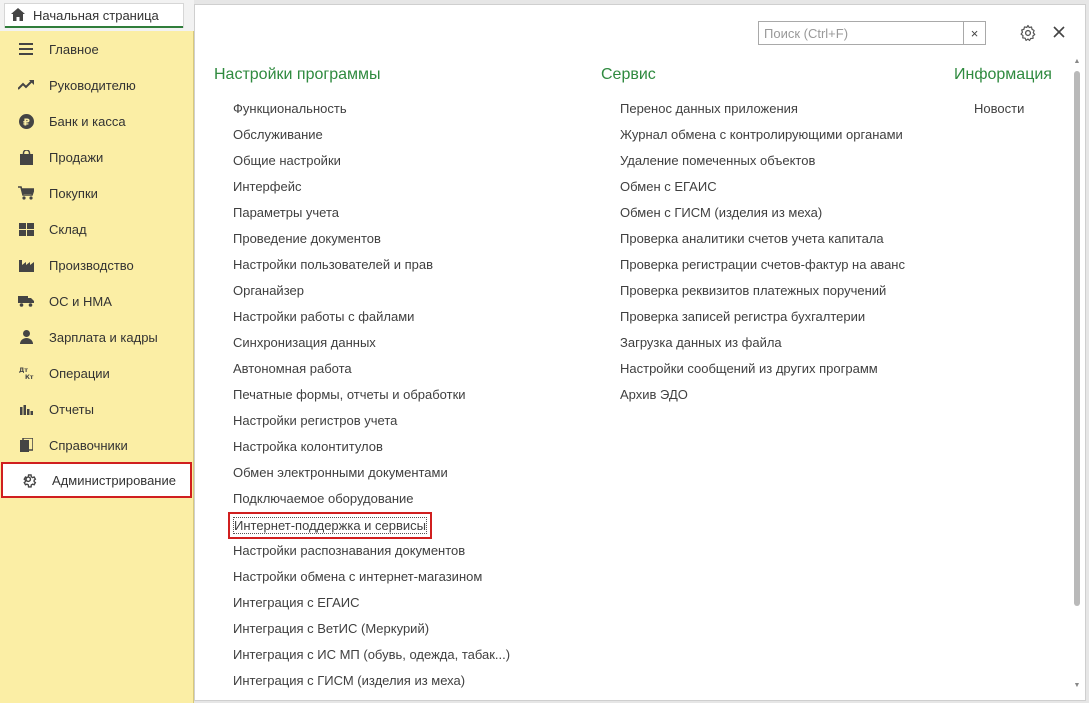  What do you see at coordinates (717, 160) in the screenshot?
I see `service-link: Удаление помеченных объектов` at bounding box center [717, 160].